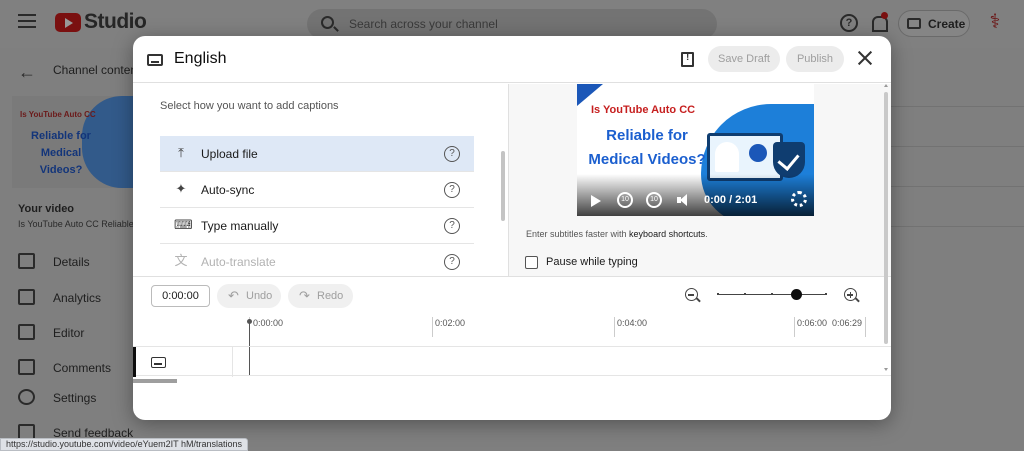  I want to click on option-upload-file: ⤒ Upload file ?, so click(317, 154).